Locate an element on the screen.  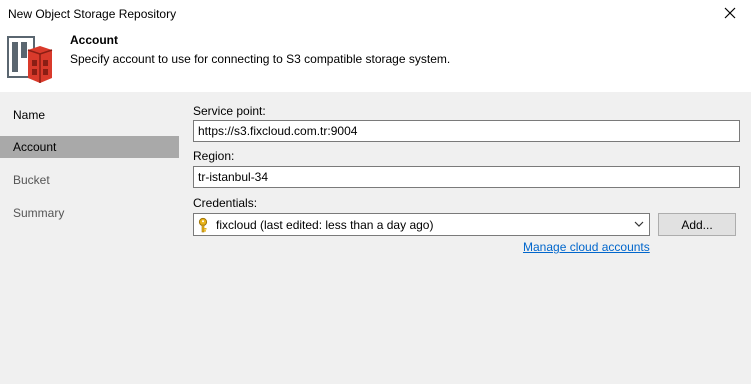
sidebar-item-name: Name is located at coordinates (89, 115).